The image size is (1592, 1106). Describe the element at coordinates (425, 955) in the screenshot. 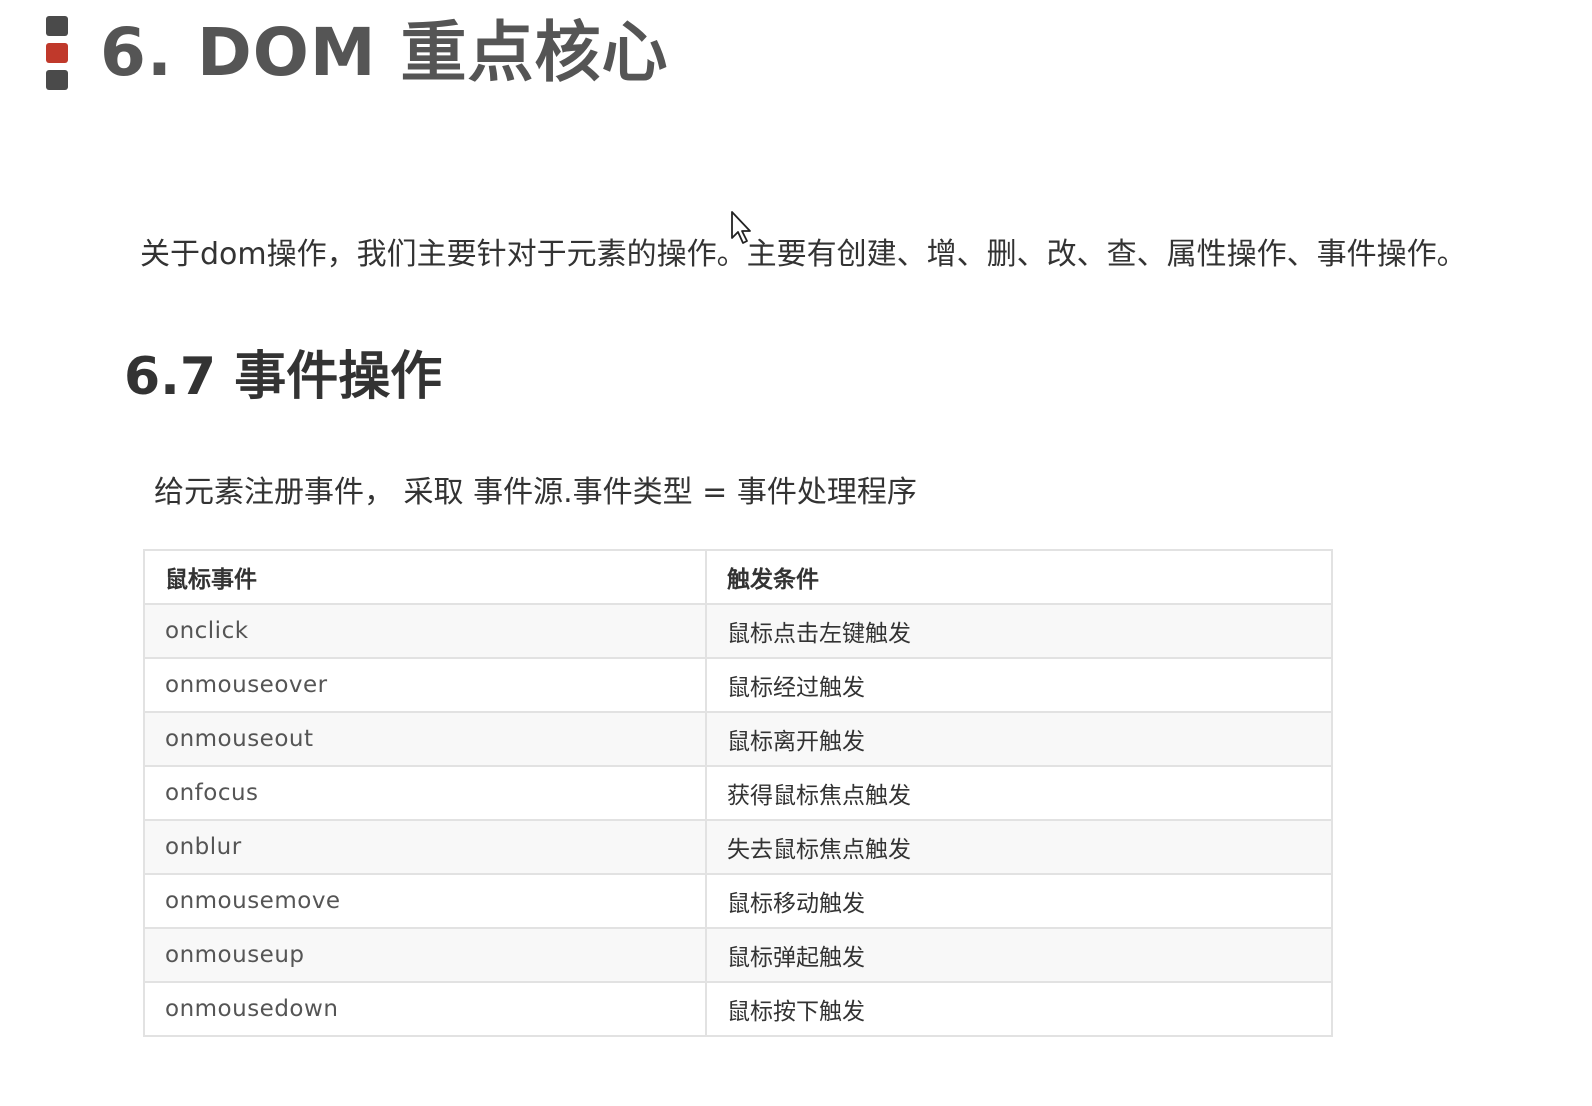

I see `event-name-cell: onmouseup` at that location.